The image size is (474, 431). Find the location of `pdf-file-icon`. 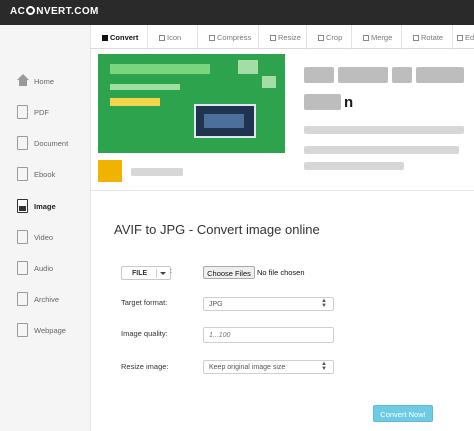

pdf-file-icon is located at coordinates (22, 112).